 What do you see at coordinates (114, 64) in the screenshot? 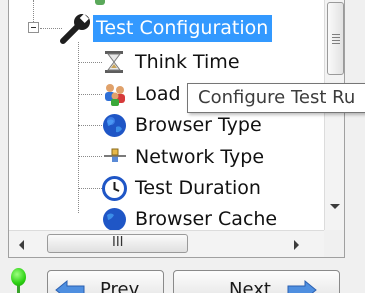
I see `hourglass-icon` at bounding box center [114, 64].